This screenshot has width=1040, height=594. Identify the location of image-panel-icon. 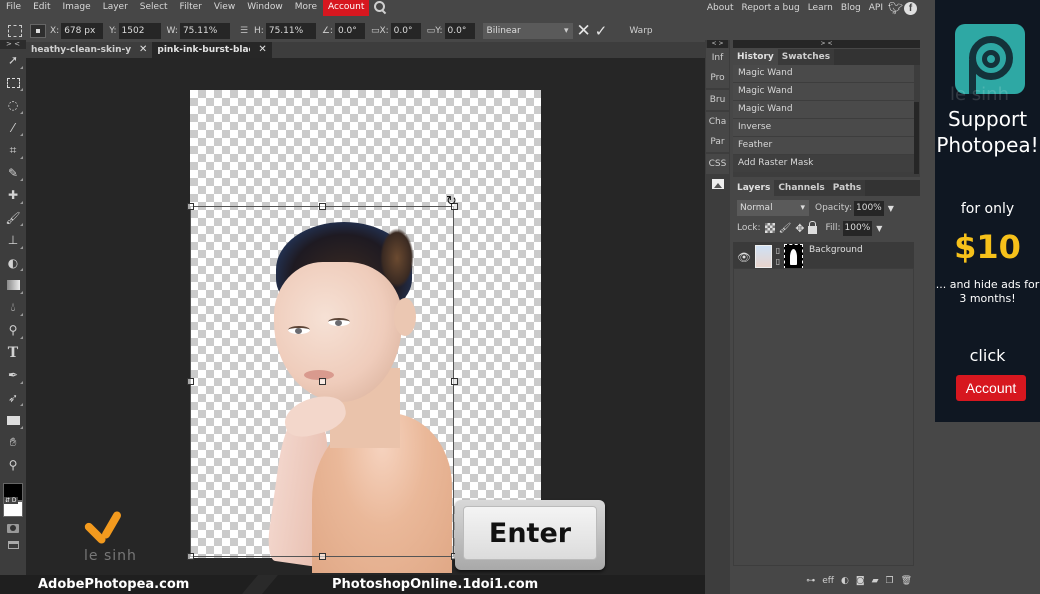
(717, 184).